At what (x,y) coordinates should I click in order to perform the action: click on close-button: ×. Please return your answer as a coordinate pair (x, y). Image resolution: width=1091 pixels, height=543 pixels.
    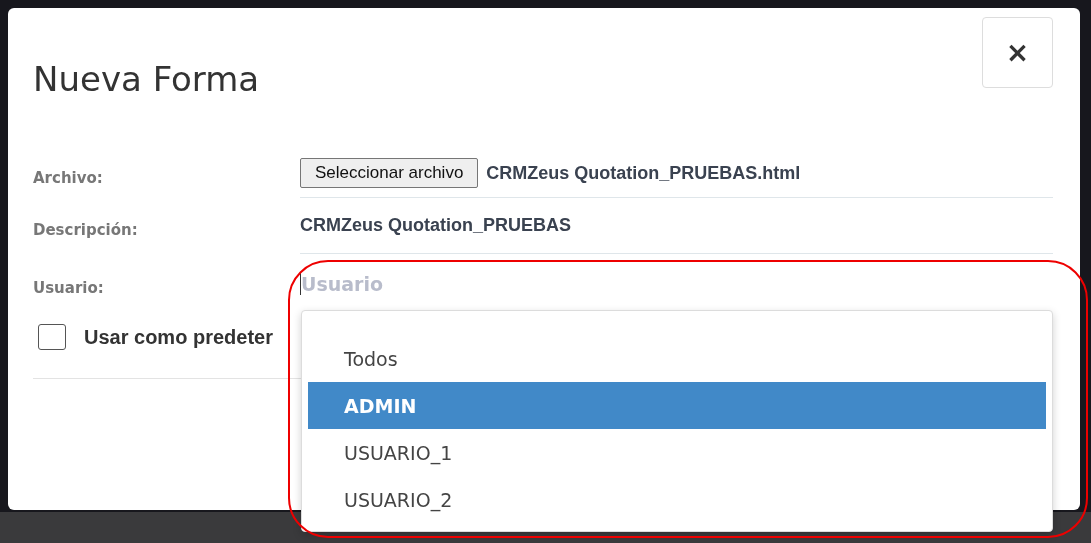
    Looking at the image, I should click on (1017, 52).